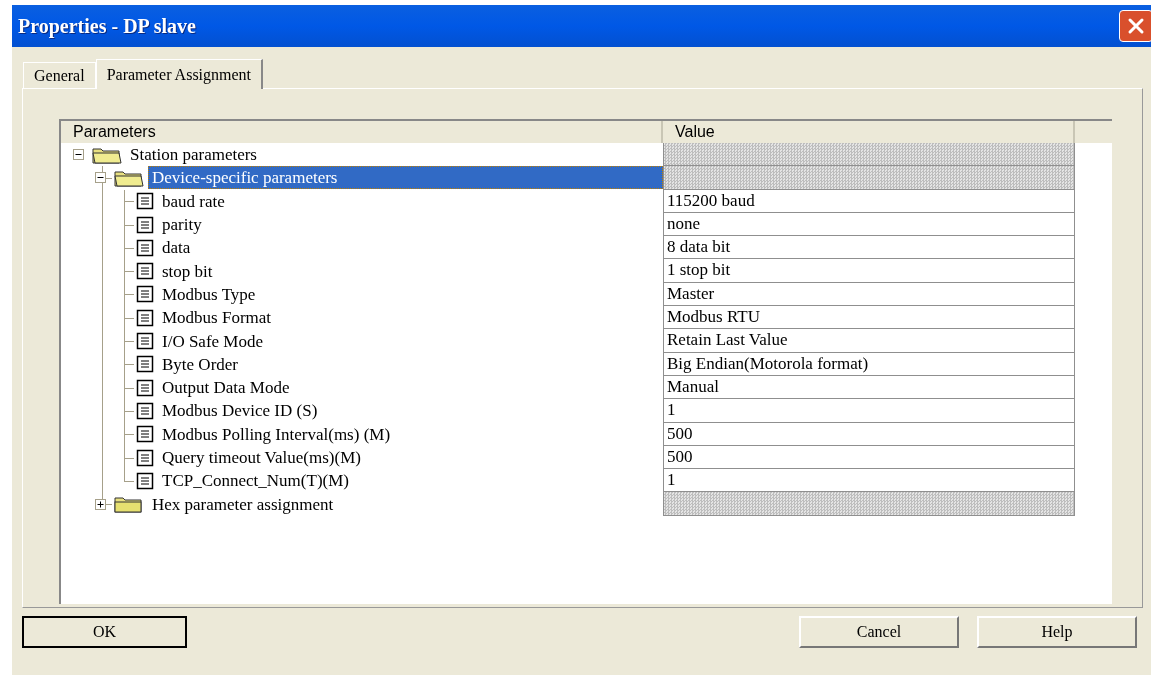 The image size is (1151, 675). Describe the element at coordinates (187, 271) in the screenshot. I see `tree-item: stop bit` at that location.